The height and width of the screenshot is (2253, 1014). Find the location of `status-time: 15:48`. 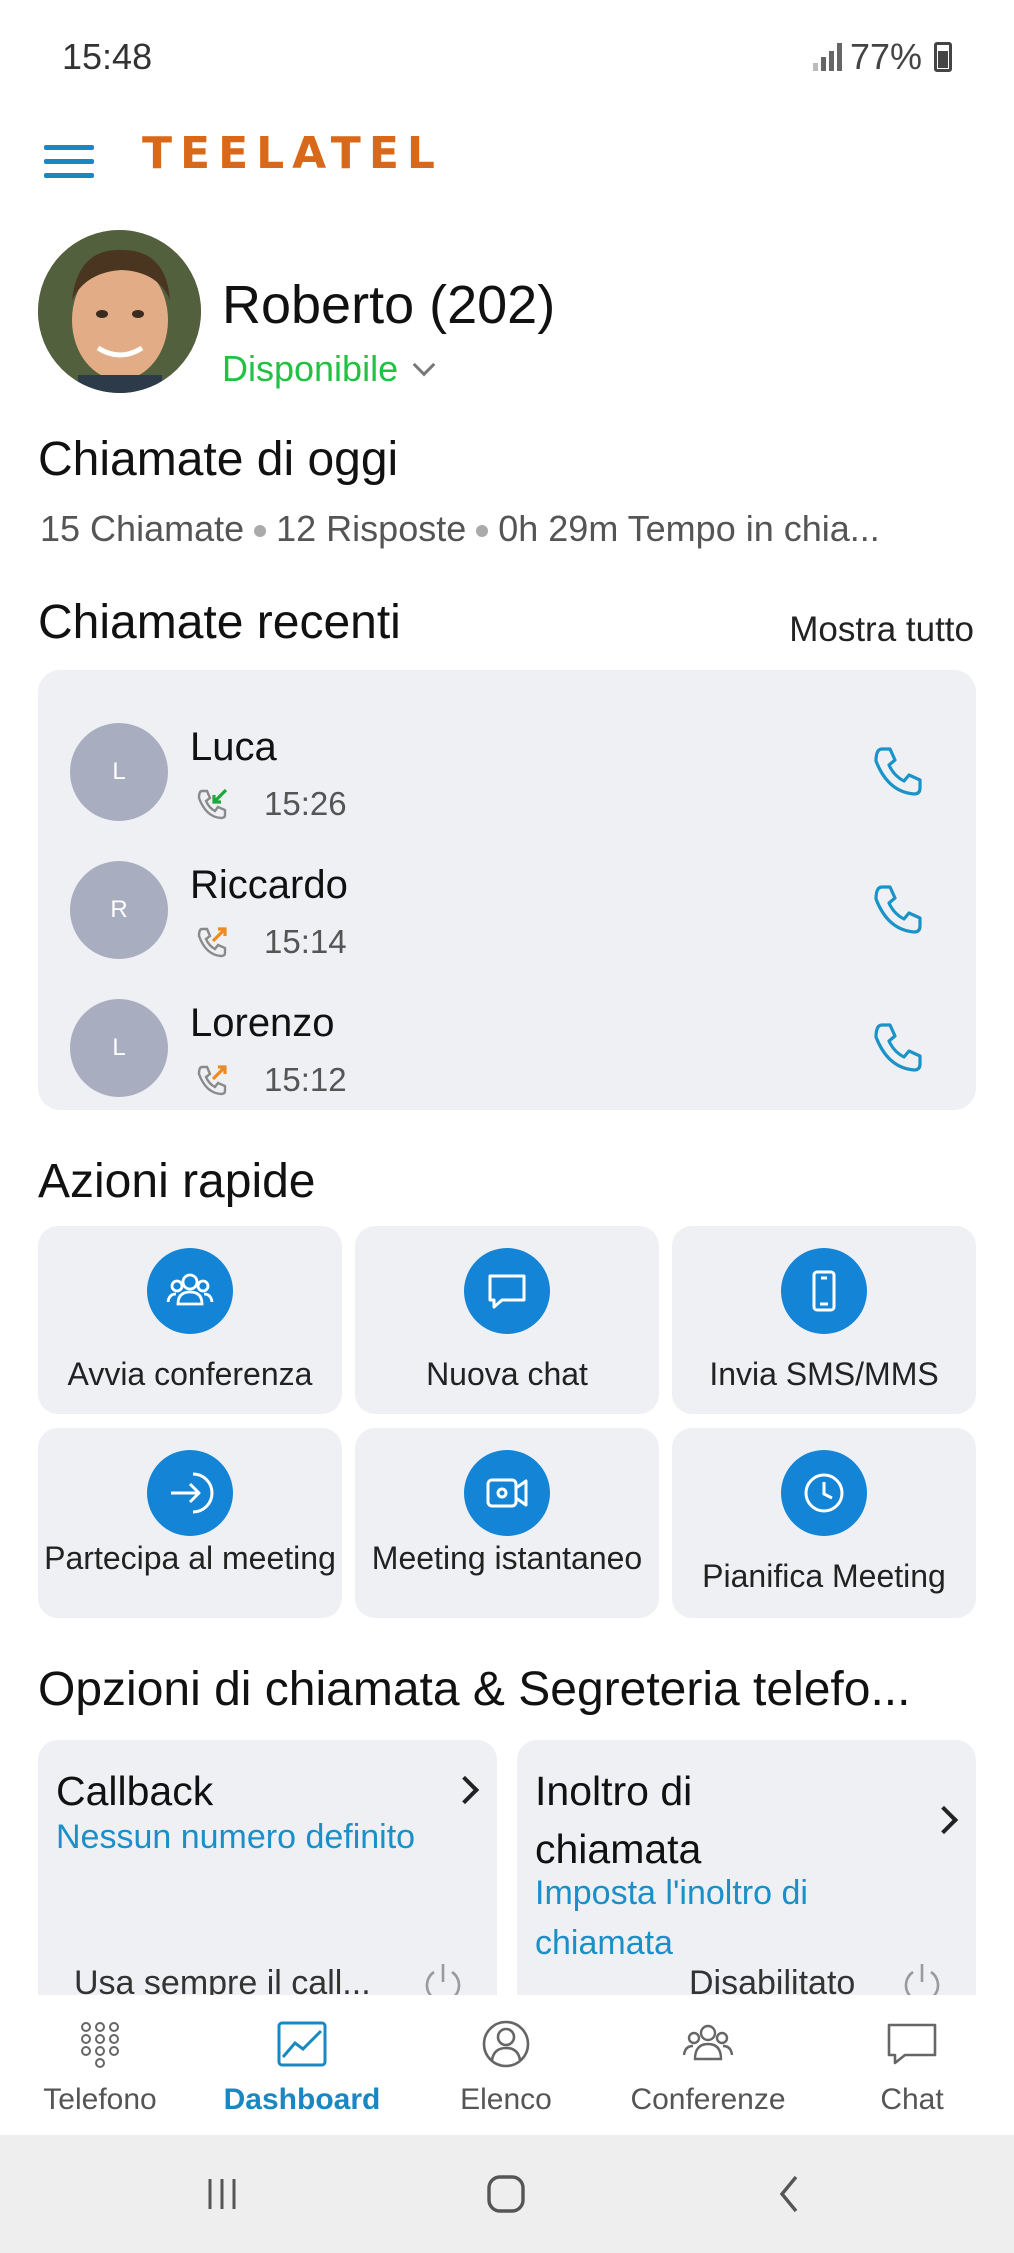

status-time: 15:48 is located at coordinates (107, 56).